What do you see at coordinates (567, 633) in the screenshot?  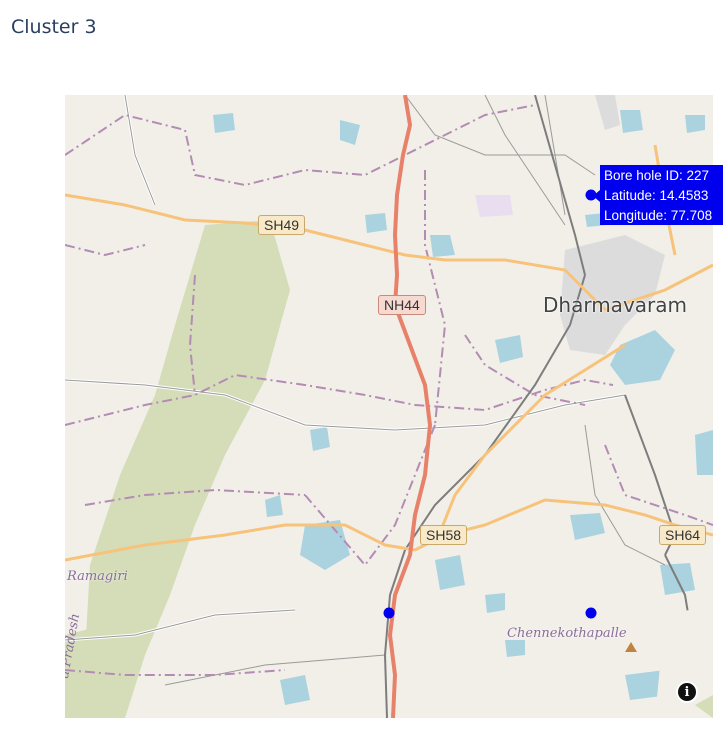 I see `village-label: Chennekothapalle` at bounding box center [567, 633].